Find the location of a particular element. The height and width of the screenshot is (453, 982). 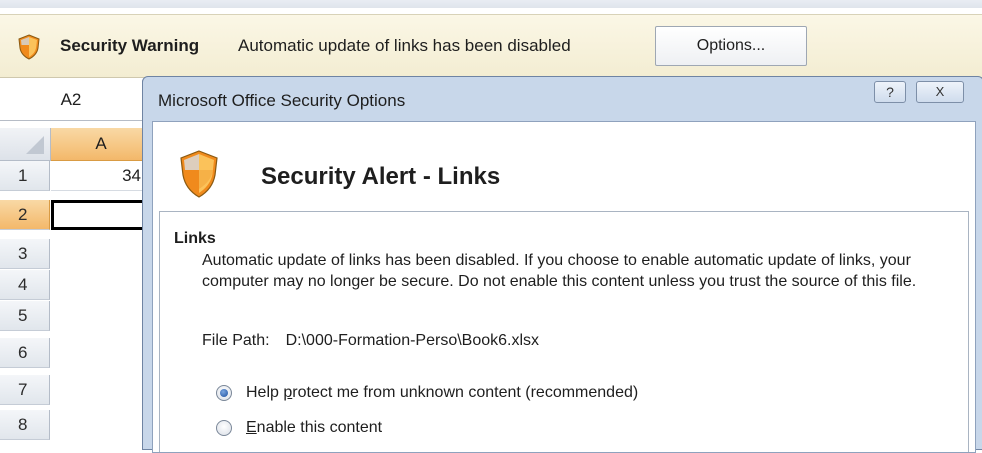

cell-a2-active is located at coordinates (101, 215).